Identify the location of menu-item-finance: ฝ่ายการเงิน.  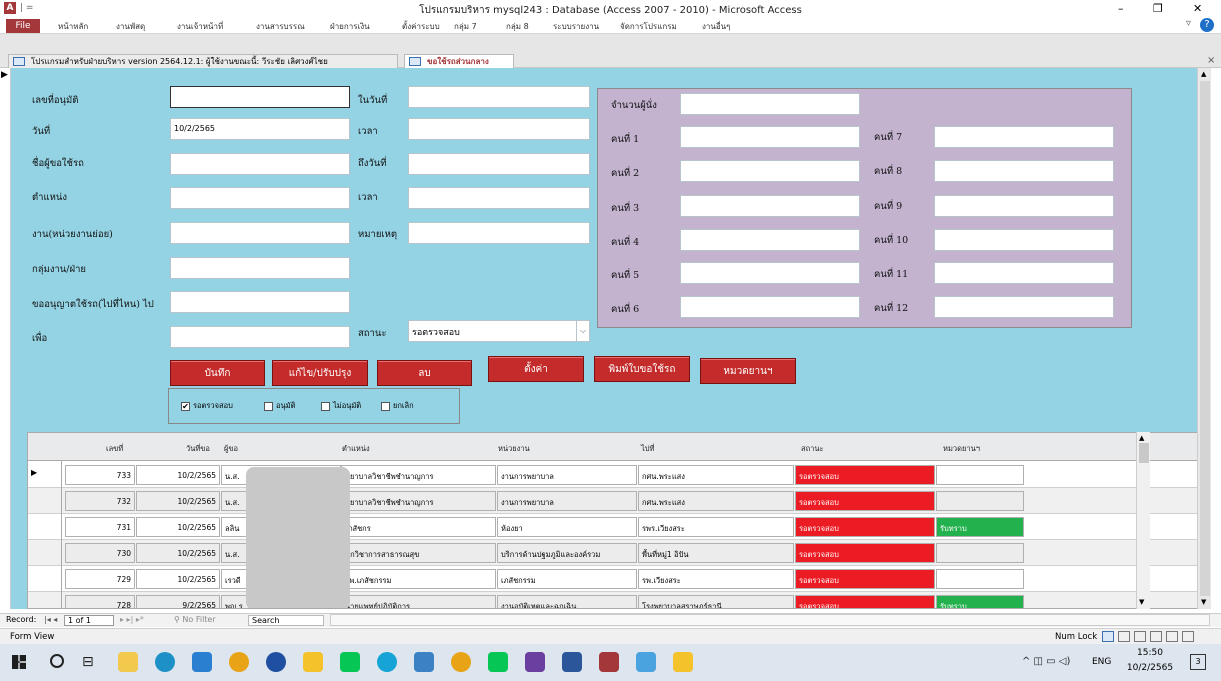
(350, 26).